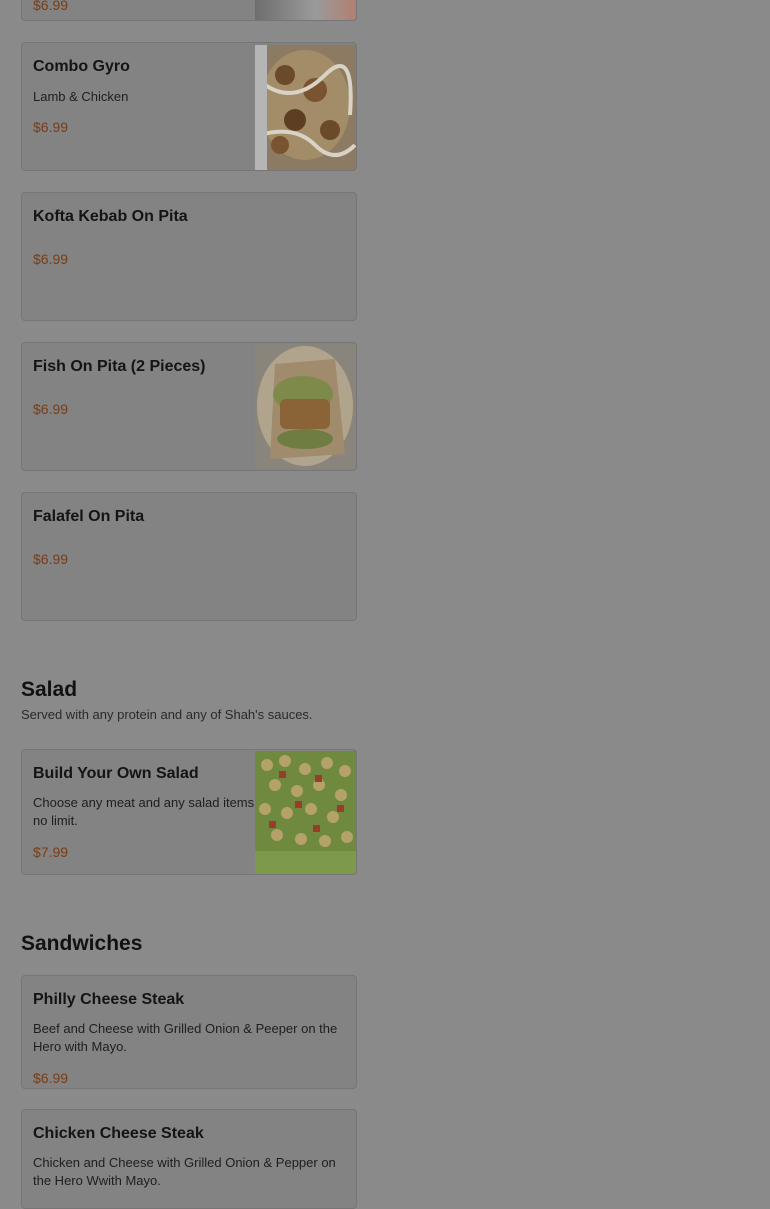 The width and height of the screenshot is (770, 1209). I want to click on section-title: Salad, so click(49, 689).